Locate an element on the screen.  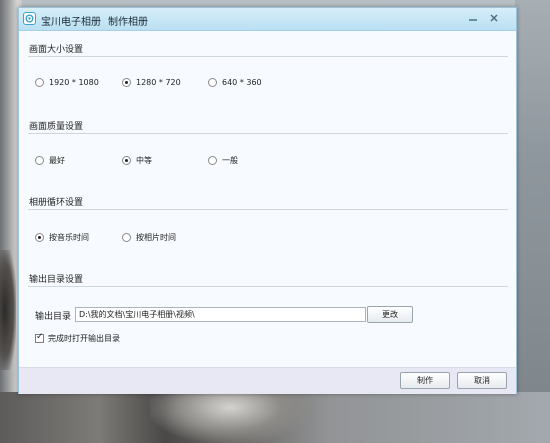
quality-section-title: 画面质量设置 is located at coordinates (56, 127).